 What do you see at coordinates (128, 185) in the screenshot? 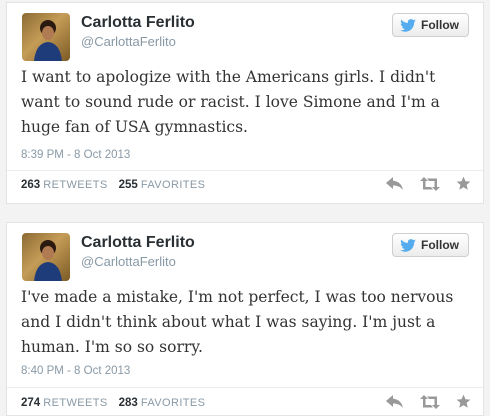
I see `favorite-count: 255` at bounding box center [128, 185].